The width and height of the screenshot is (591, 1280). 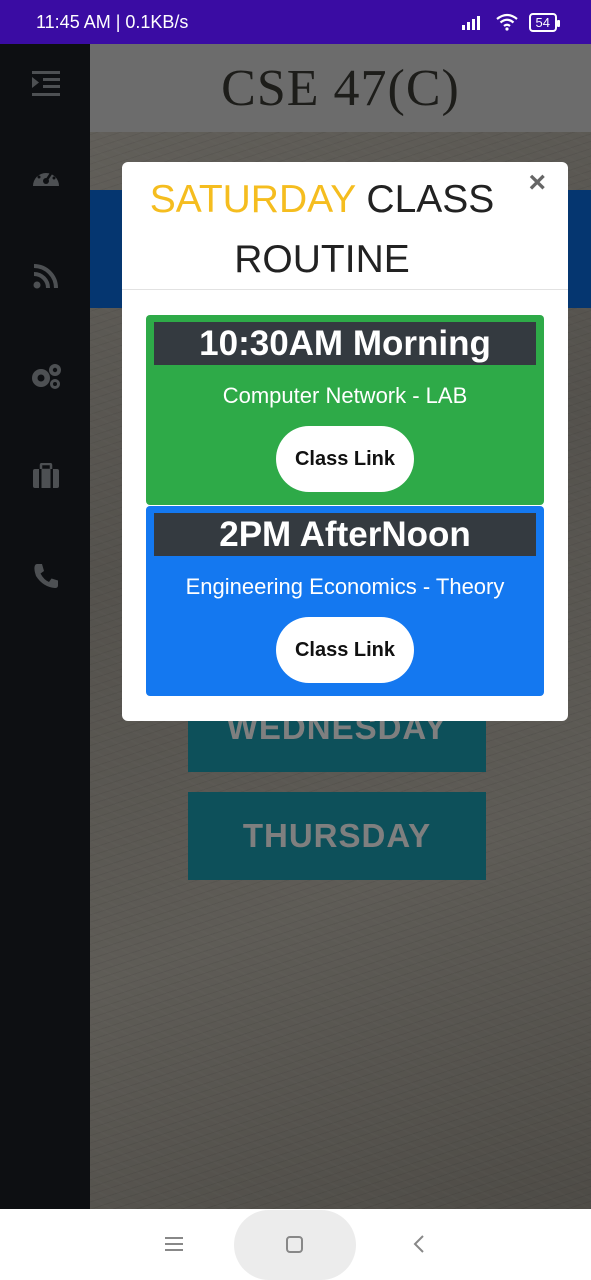 I want to click on modal-title: SATURDAY CLASS ROUTINE, so click(x=322, y=230).